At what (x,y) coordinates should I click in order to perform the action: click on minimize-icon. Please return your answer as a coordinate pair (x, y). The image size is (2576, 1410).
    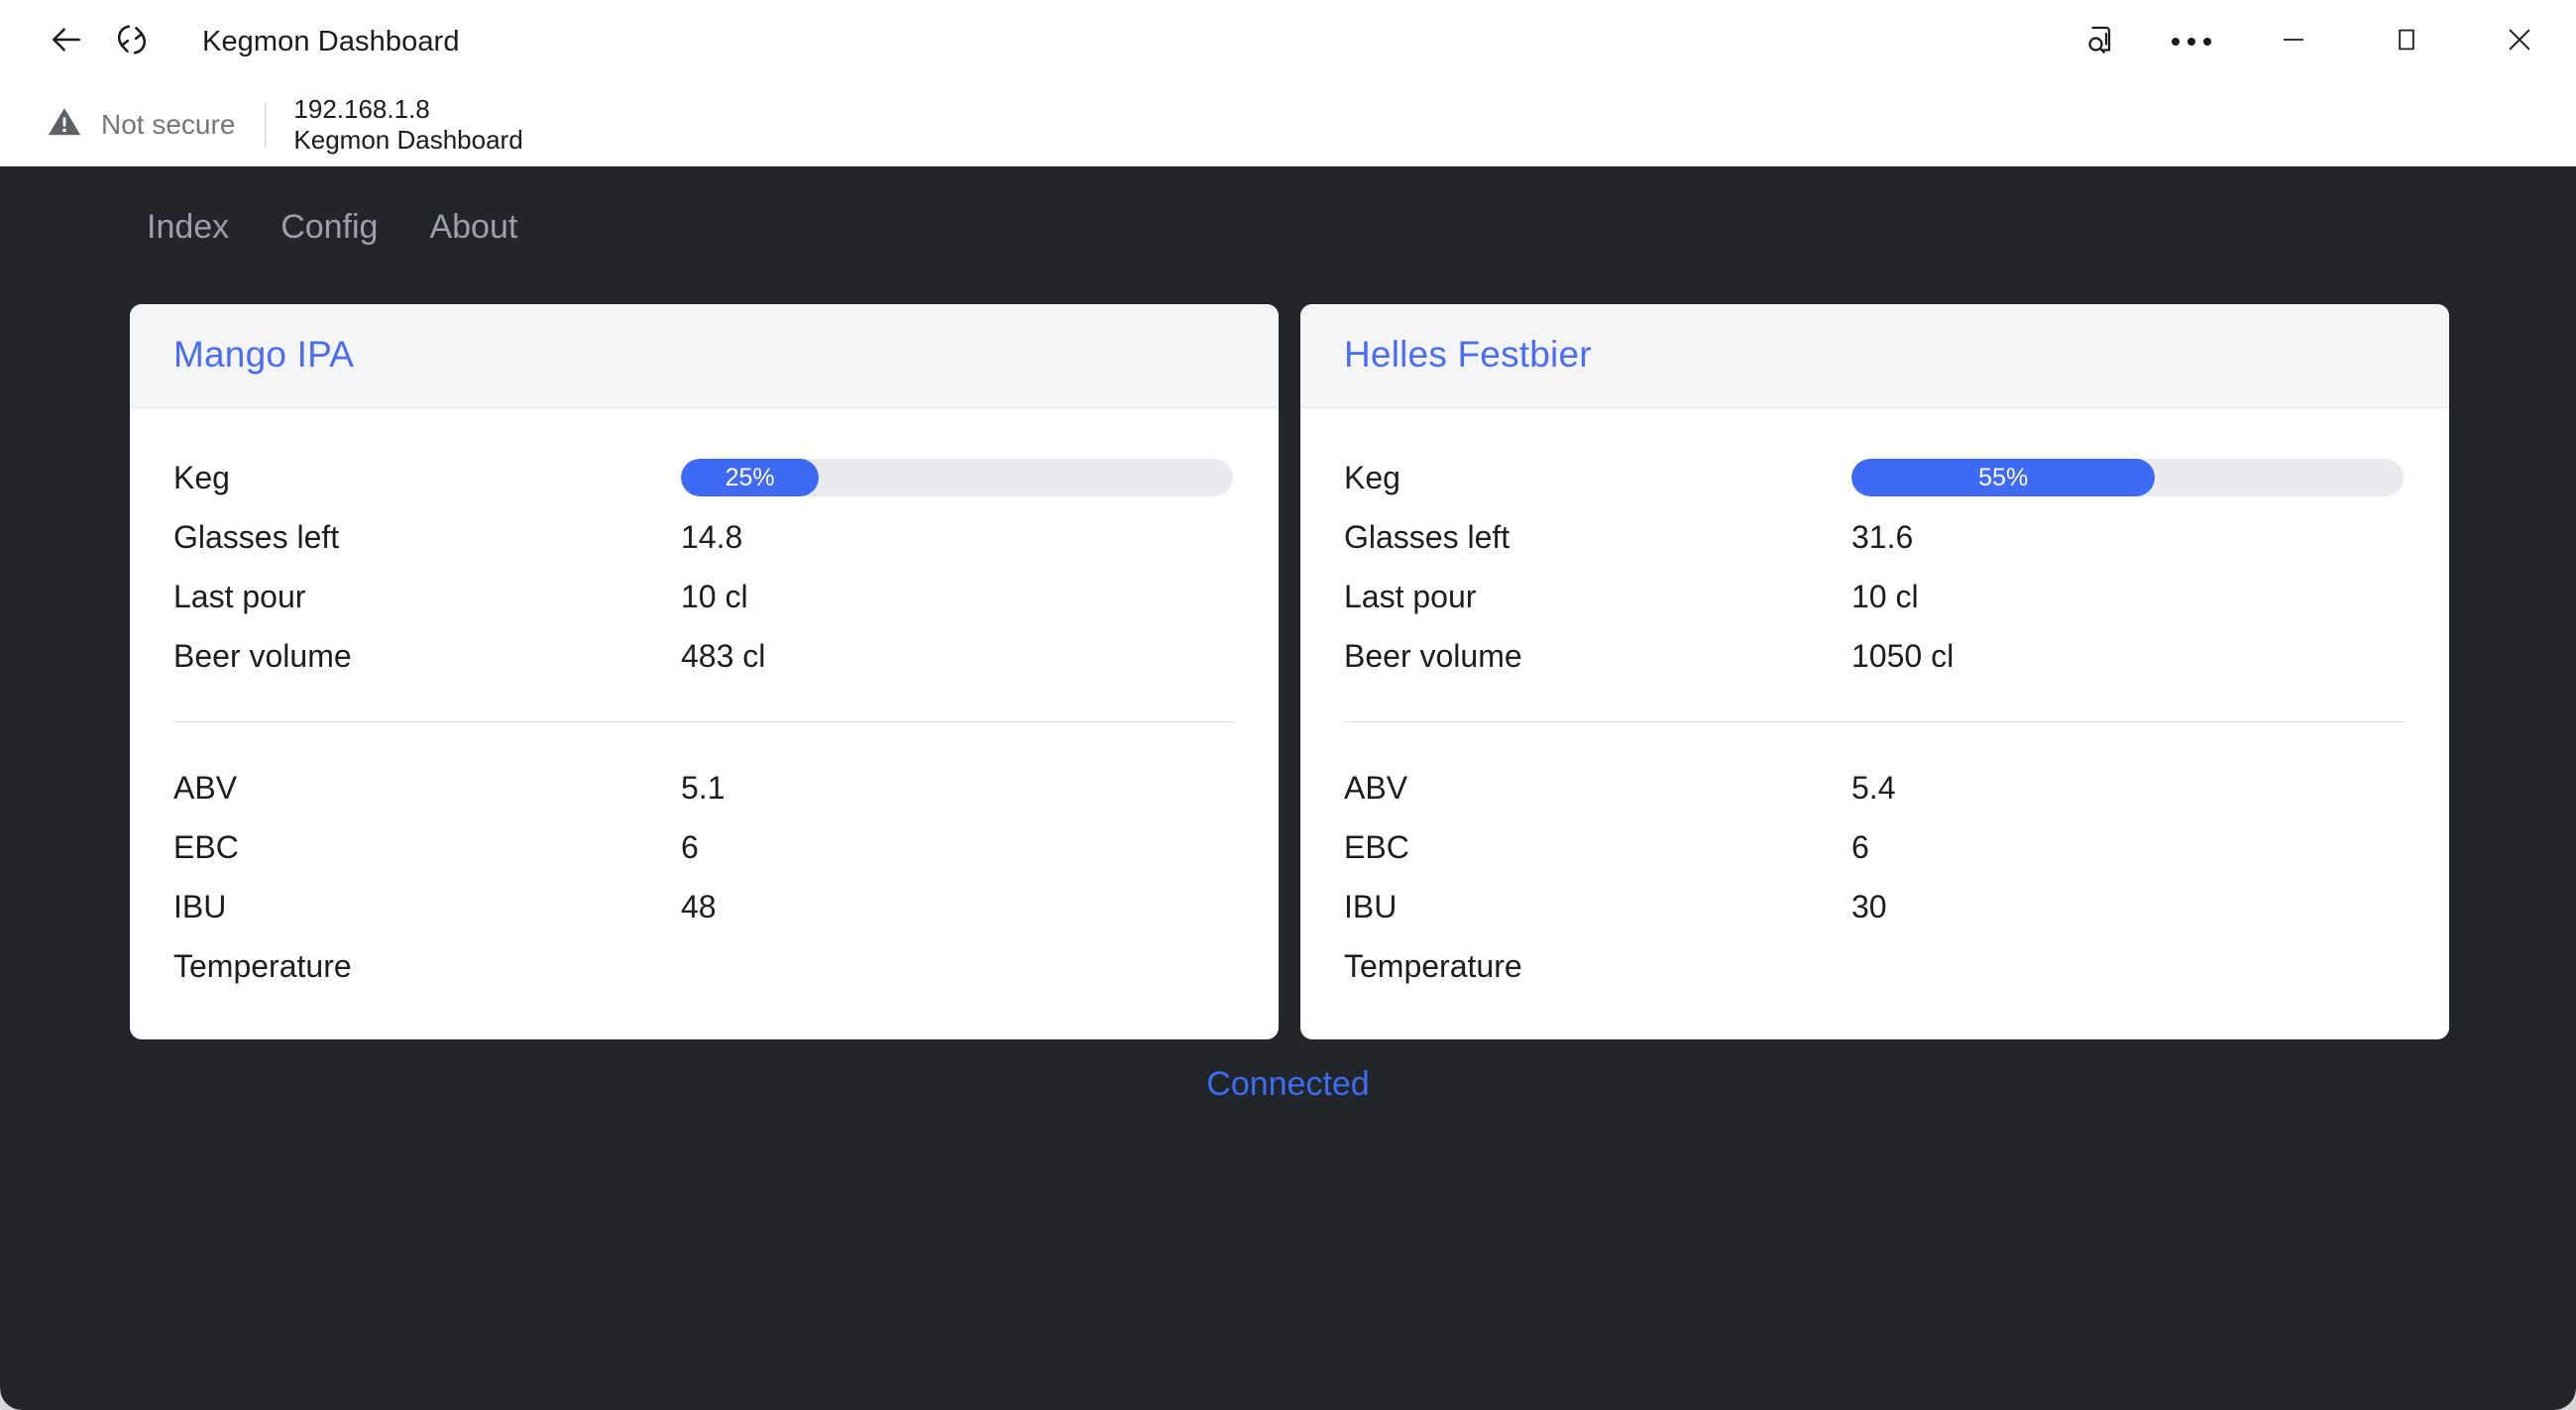
    Looking at the image, I should click on (2293, 42).